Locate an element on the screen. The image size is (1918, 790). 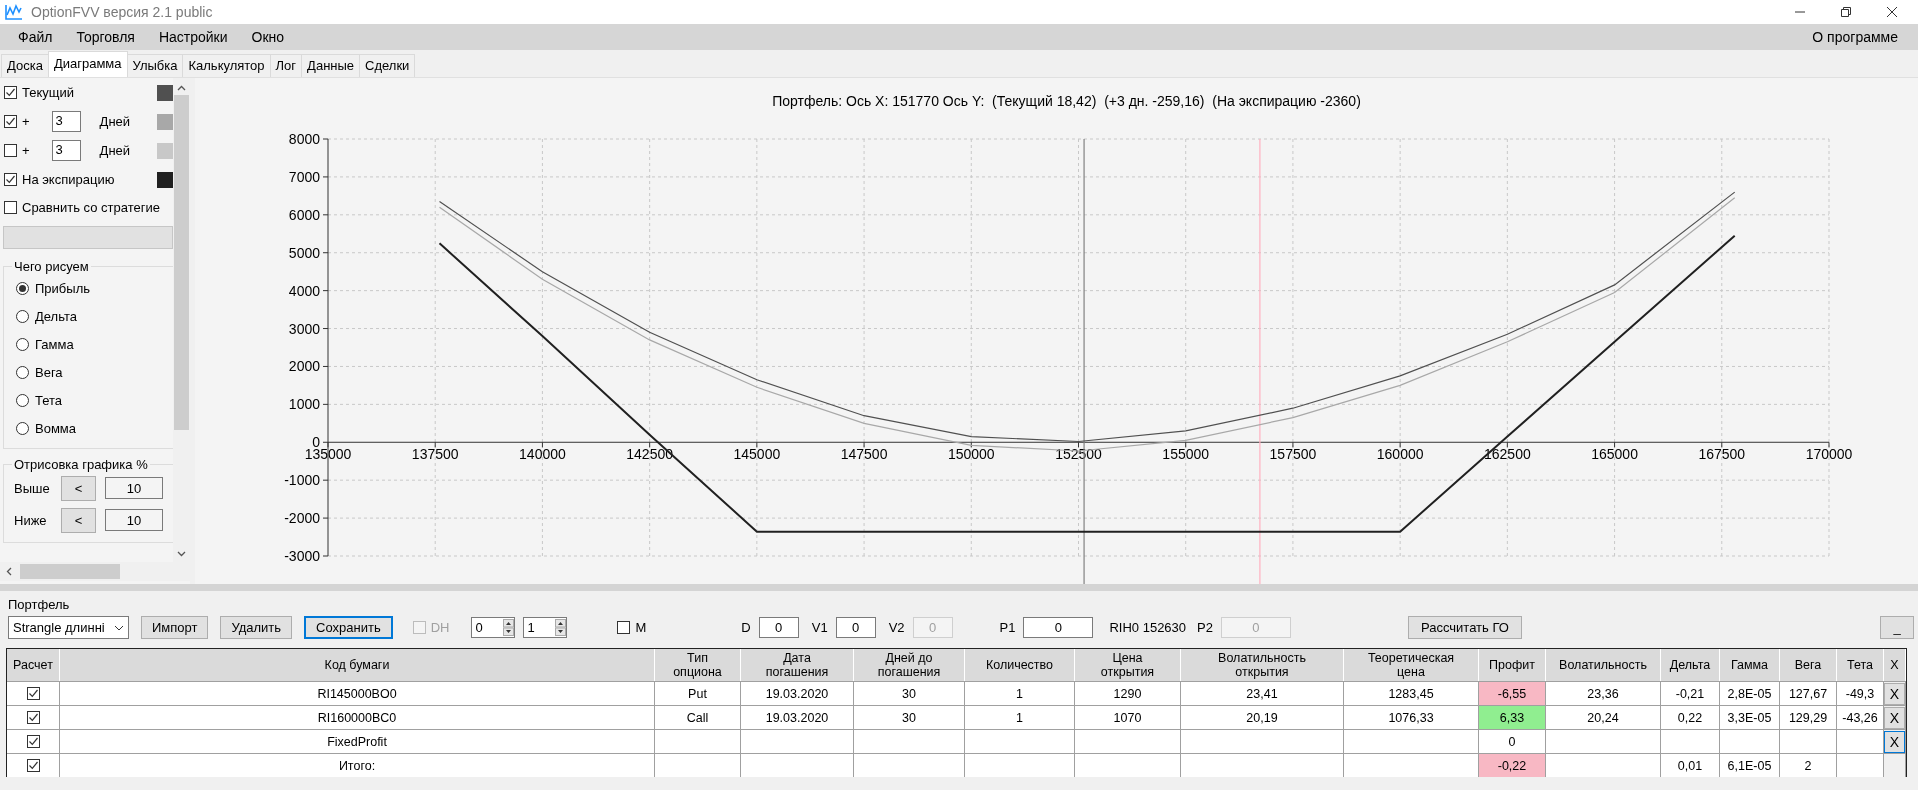
radio-label: Вомма is located at coordinates (55, 428).